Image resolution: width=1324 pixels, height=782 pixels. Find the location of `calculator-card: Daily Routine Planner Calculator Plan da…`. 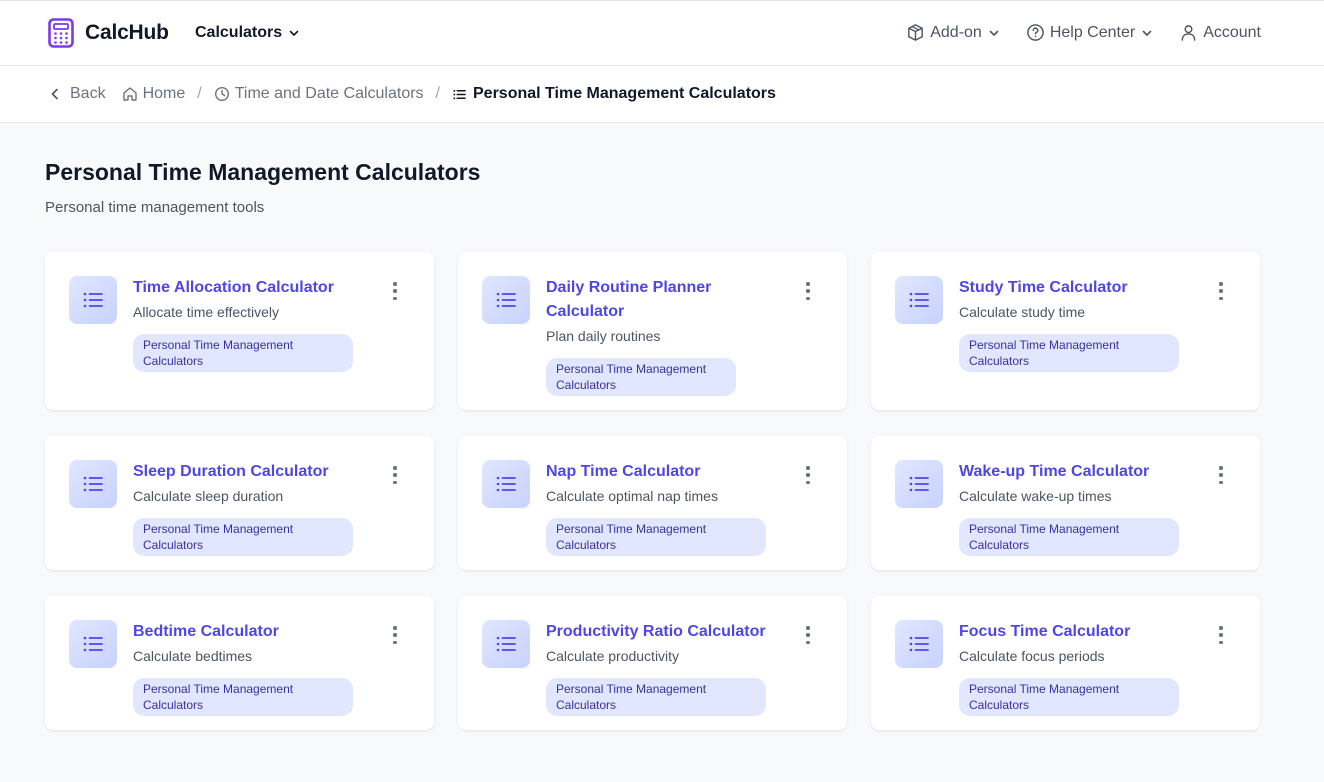

calculator-card: Daily Routine Planner Calculator Plan da… is located at coordinates (652, 331).